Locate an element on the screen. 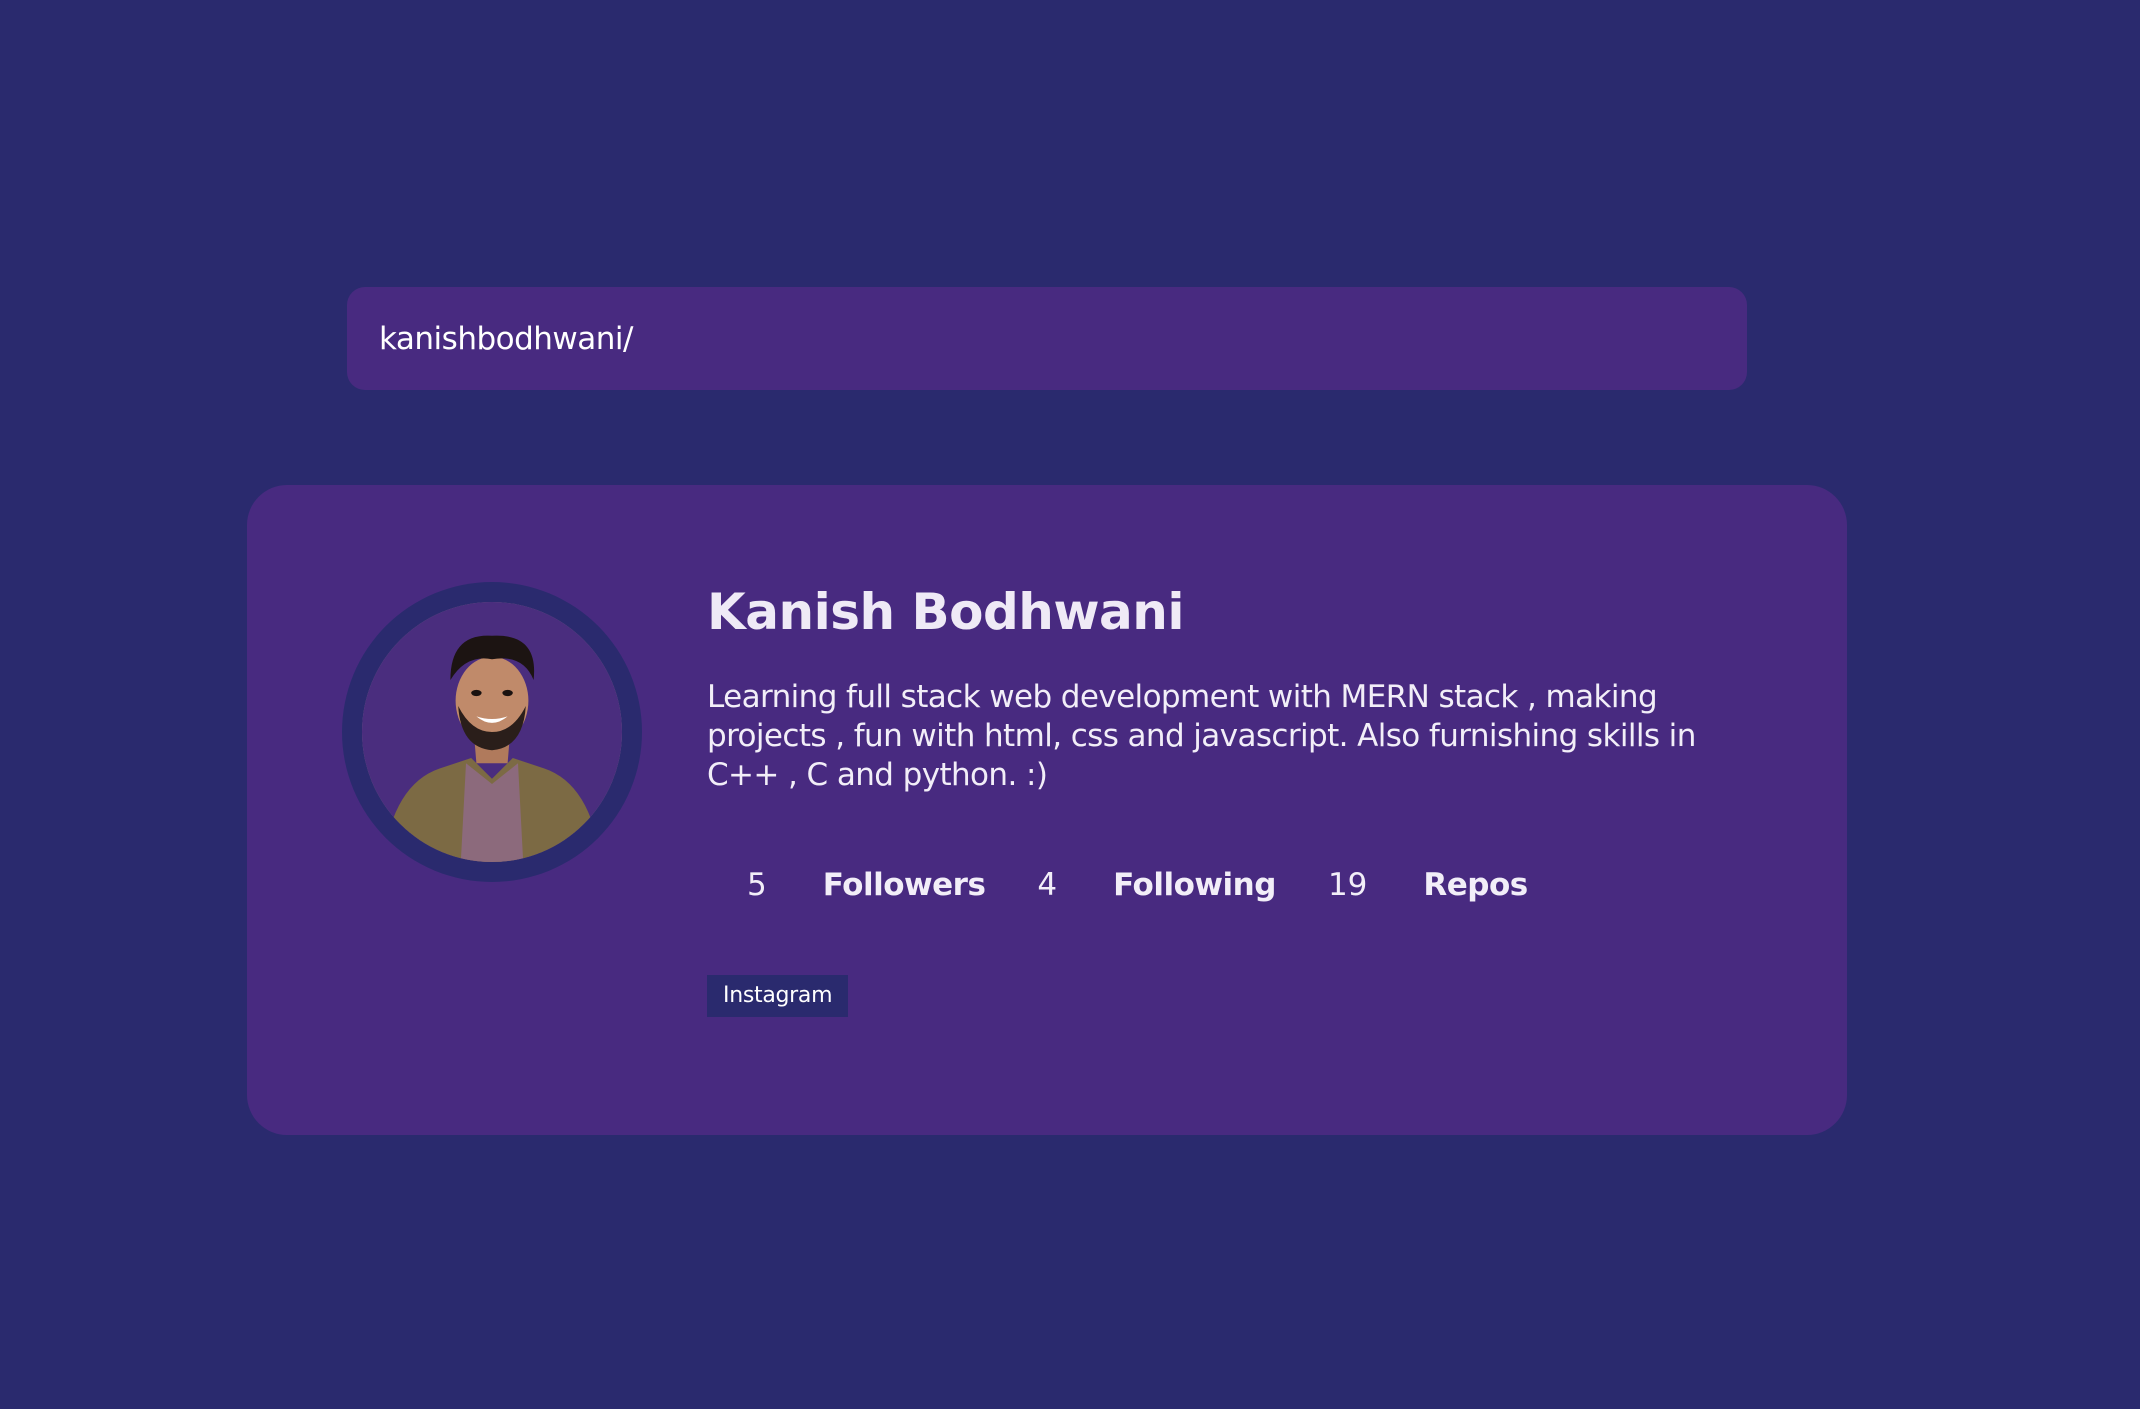 This screenshot has height=1409, width=2140. followers-count: 5 is located at coordinates (757, 885).